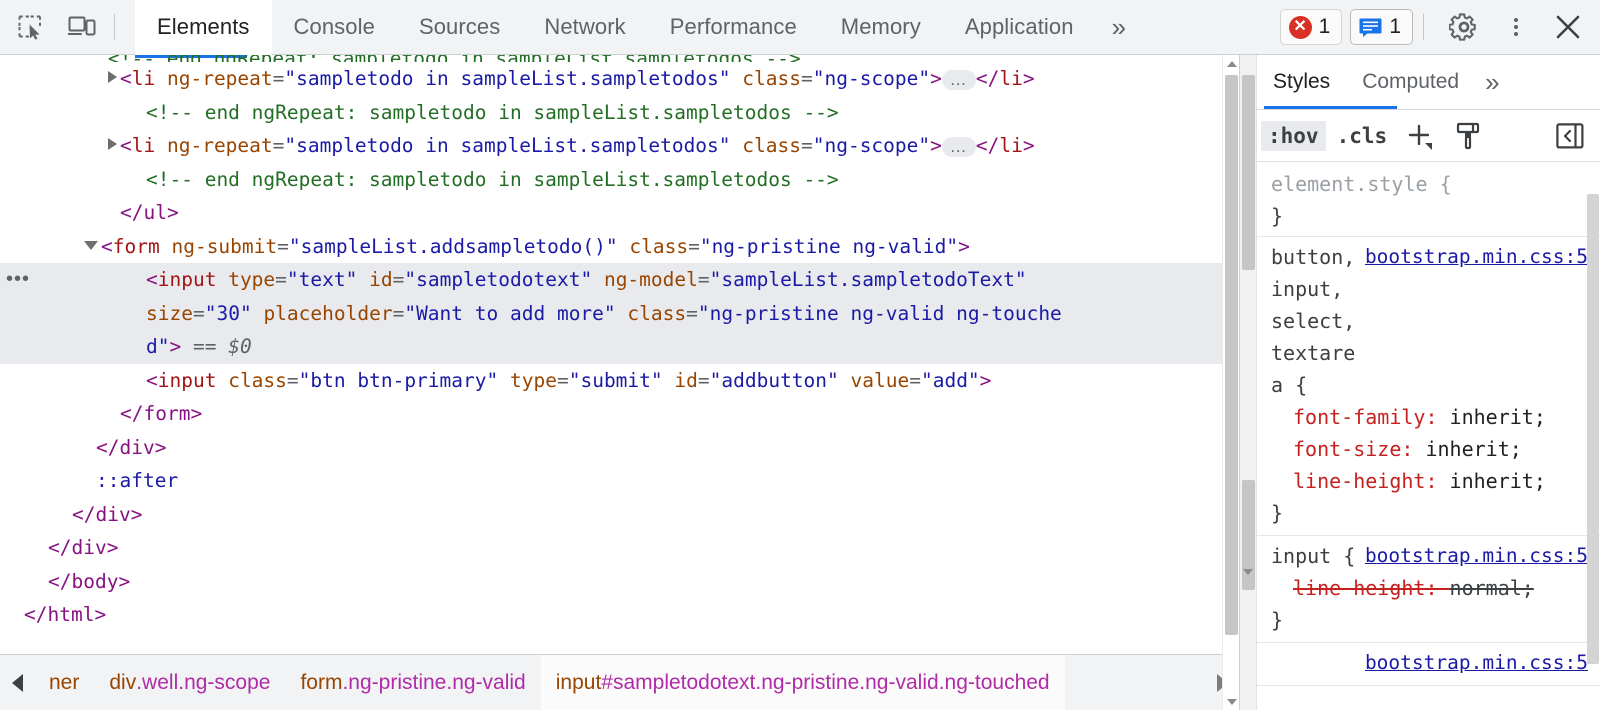 The height and width of the screenshot is (710, 1600). I want to click on error-count-badge: ✕ 1, so click(1311, 27).